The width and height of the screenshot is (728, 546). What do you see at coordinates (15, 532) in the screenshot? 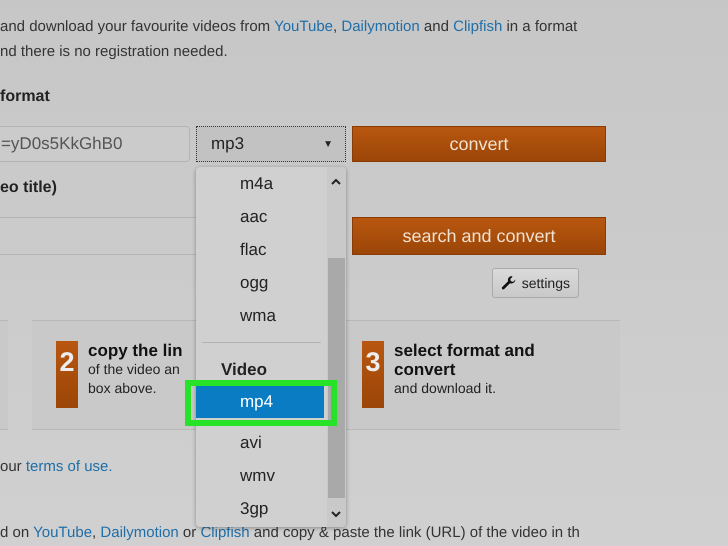
I see `instruction-text: d on` at bounding box center [15, 532].